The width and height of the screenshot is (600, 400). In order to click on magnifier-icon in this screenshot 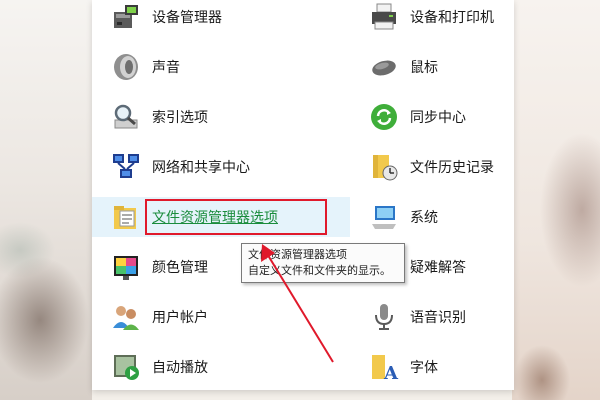, I will do `click(126, 117)`.